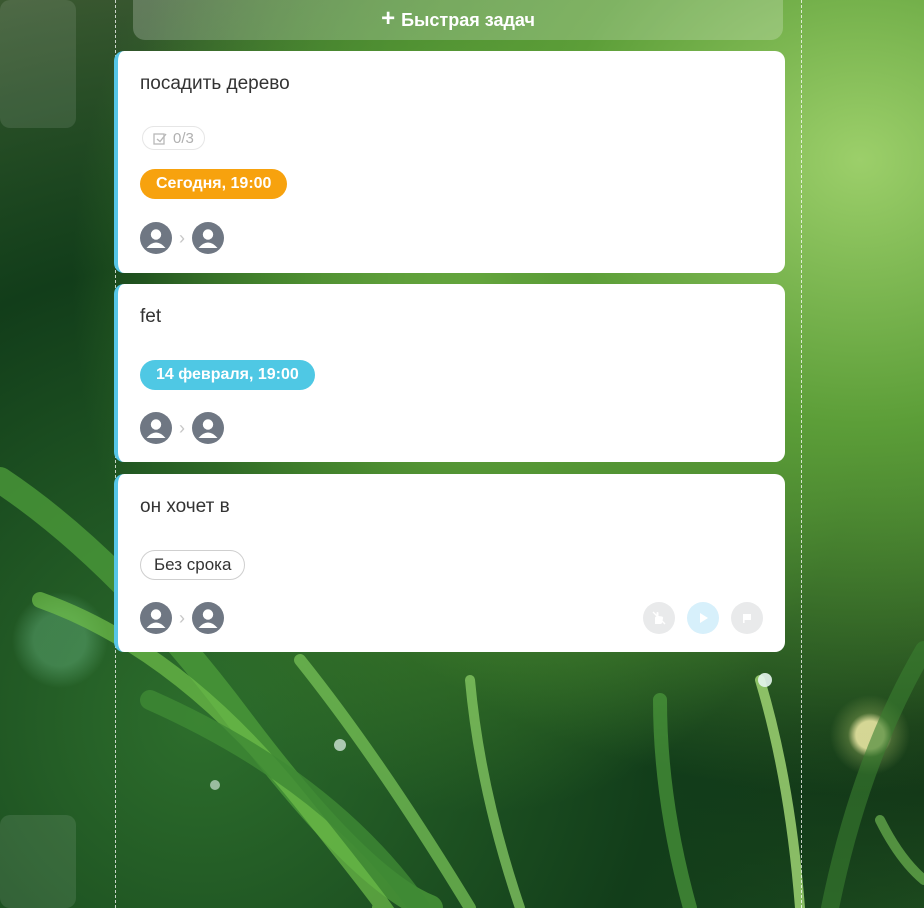  What do you see at coordinates (160, 138) in the screenshot?
I see `checklist-icon` at bounding box center [160, 138].